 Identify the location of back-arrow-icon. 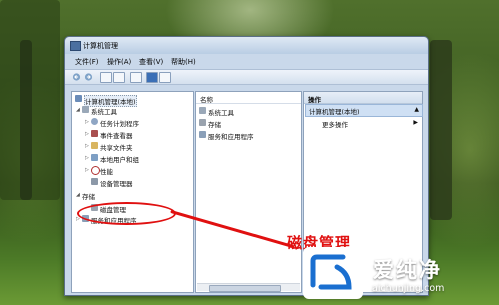
(76, 77).